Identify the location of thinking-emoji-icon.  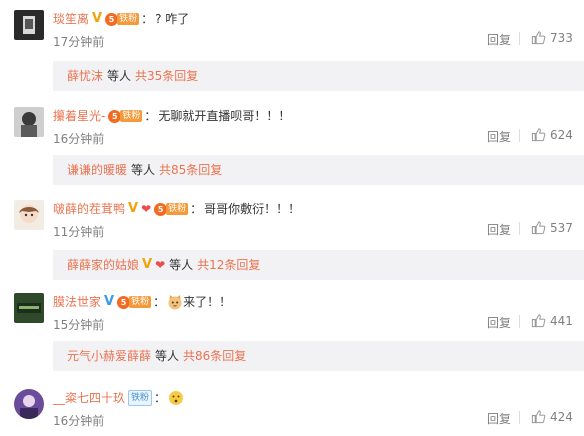
(176, 398).